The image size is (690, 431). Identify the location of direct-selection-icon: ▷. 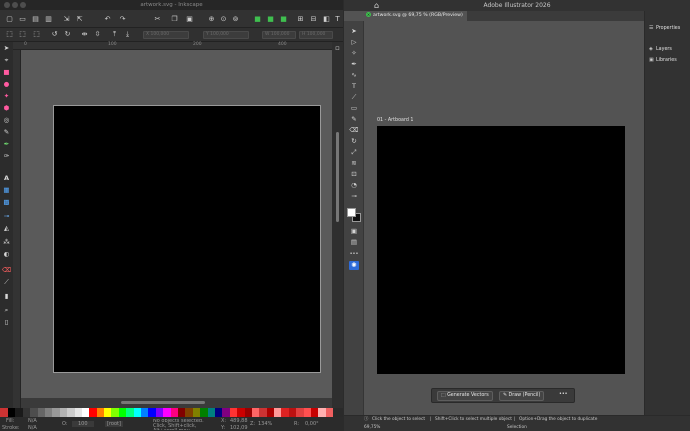
(354, 42).